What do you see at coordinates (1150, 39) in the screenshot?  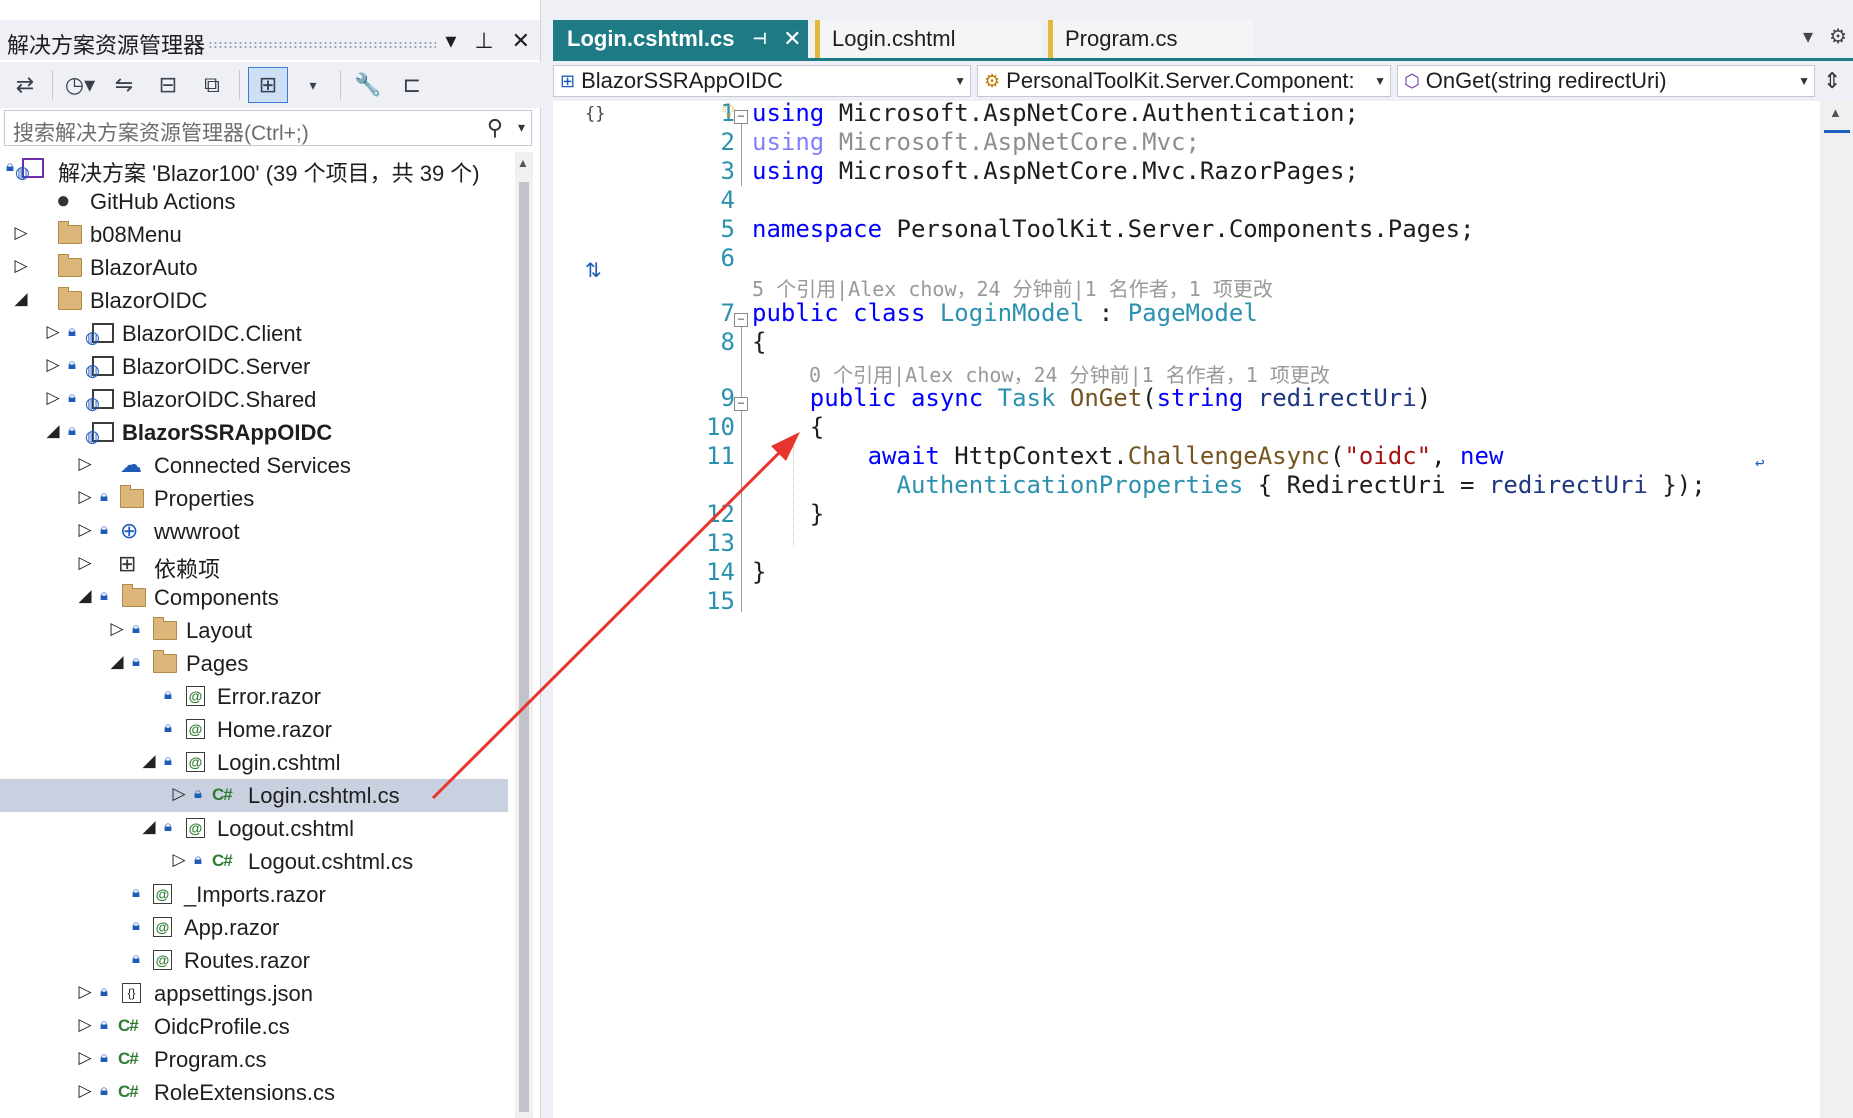 I see `tab-program-cs: Program.cs` at bounding box center [1150, 39].